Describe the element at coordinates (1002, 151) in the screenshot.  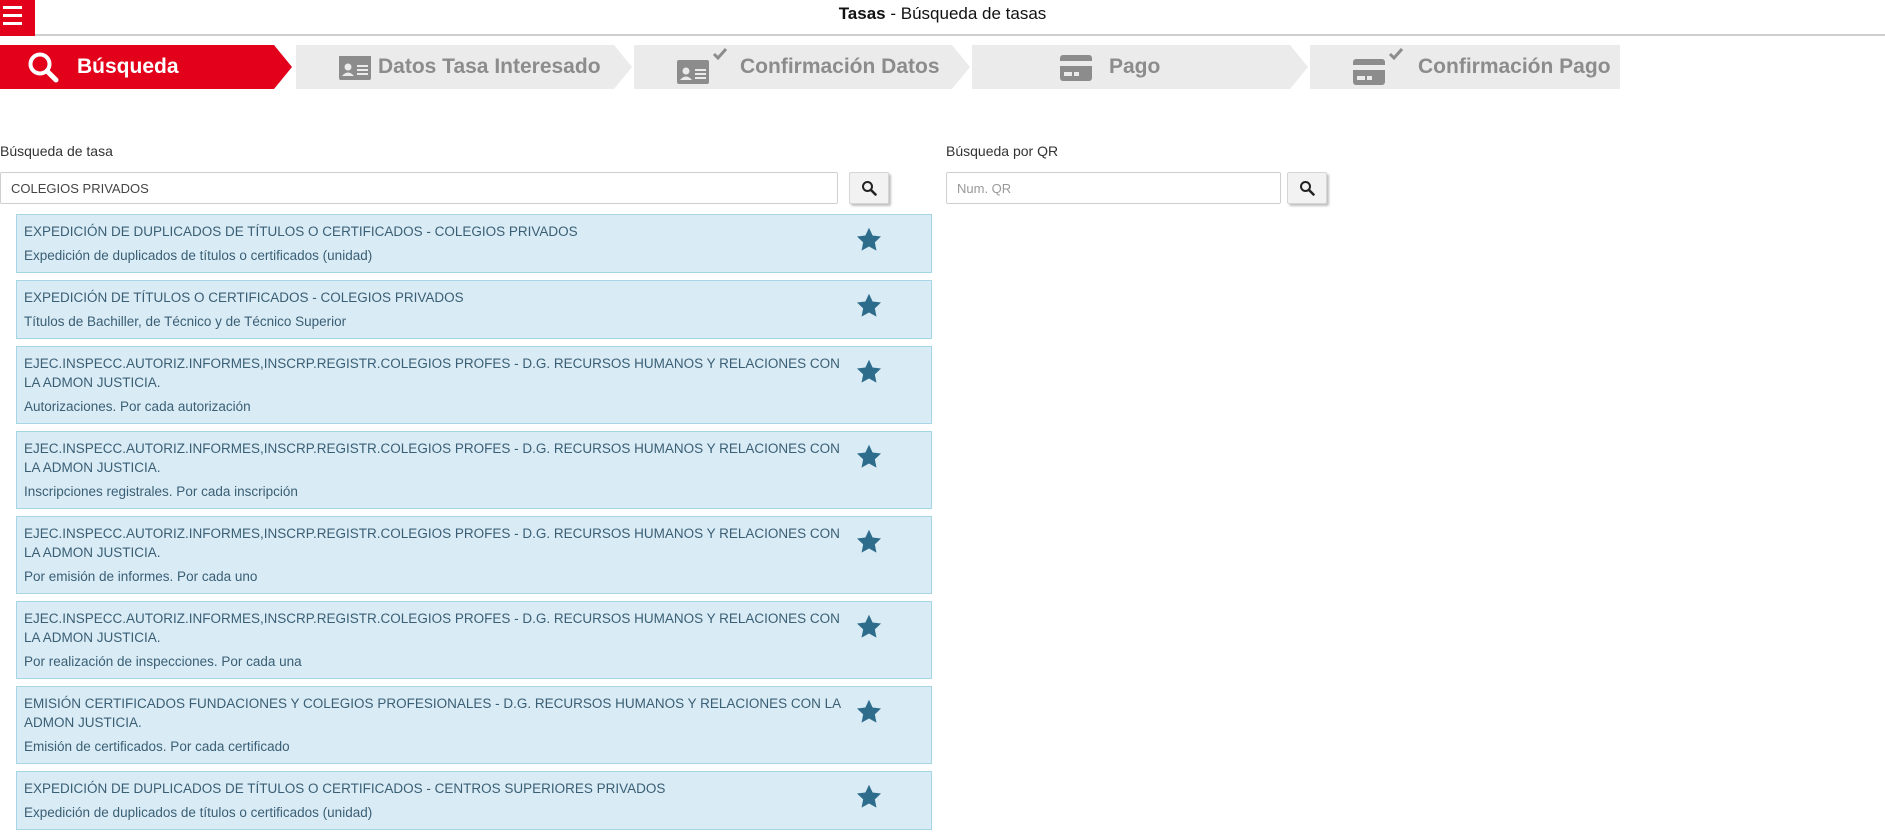
I see `qr-label: Búsqueda por QR` at that location.